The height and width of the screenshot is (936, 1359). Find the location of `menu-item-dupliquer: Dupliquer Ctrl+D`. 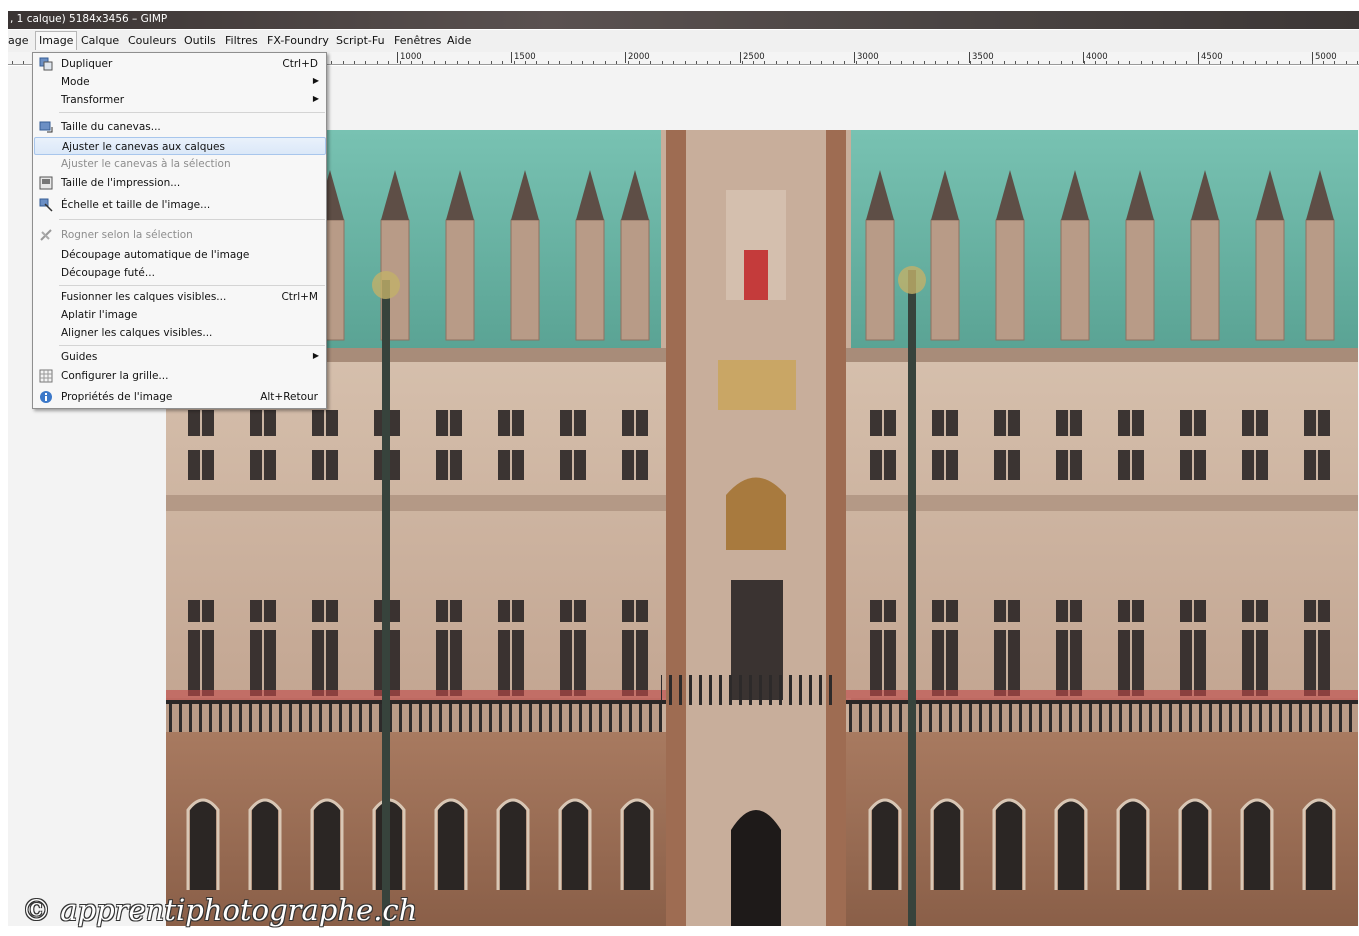

menu-item-dupliquer: Dupliquer Ctrl+D is located at coordinates (180, 64).